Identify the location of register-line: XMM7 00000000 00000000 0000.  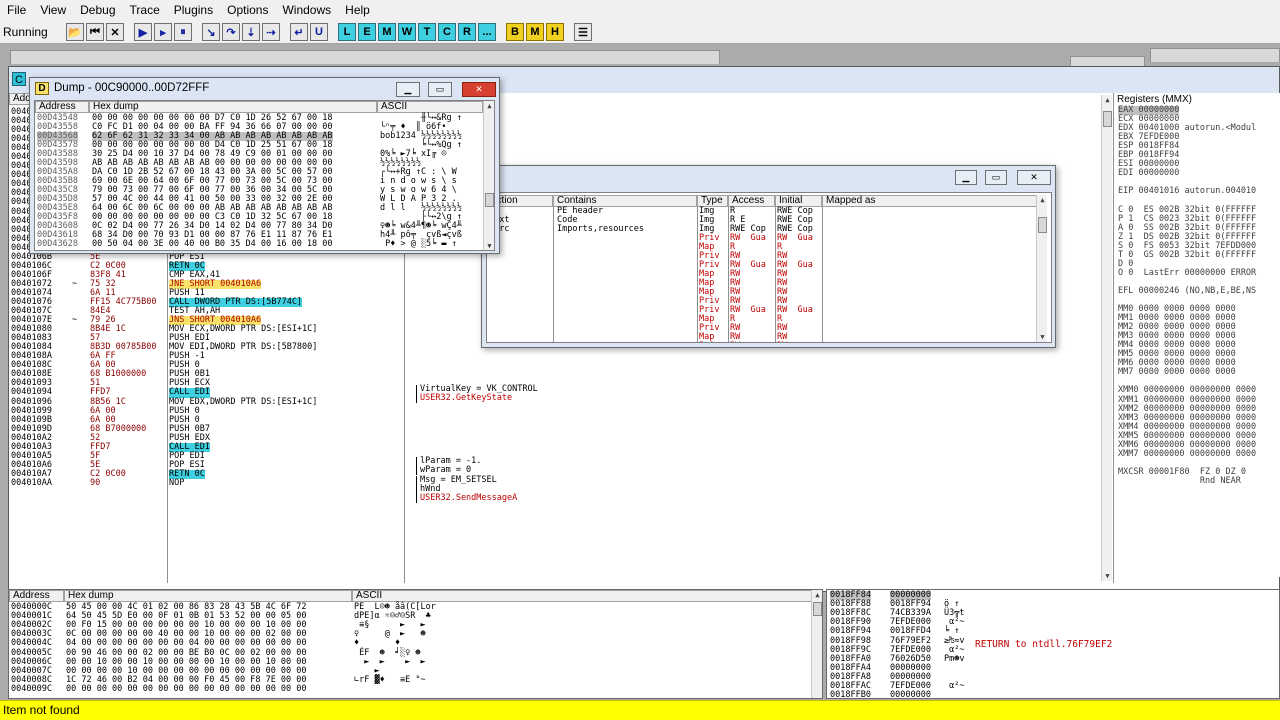
(1199, 454).